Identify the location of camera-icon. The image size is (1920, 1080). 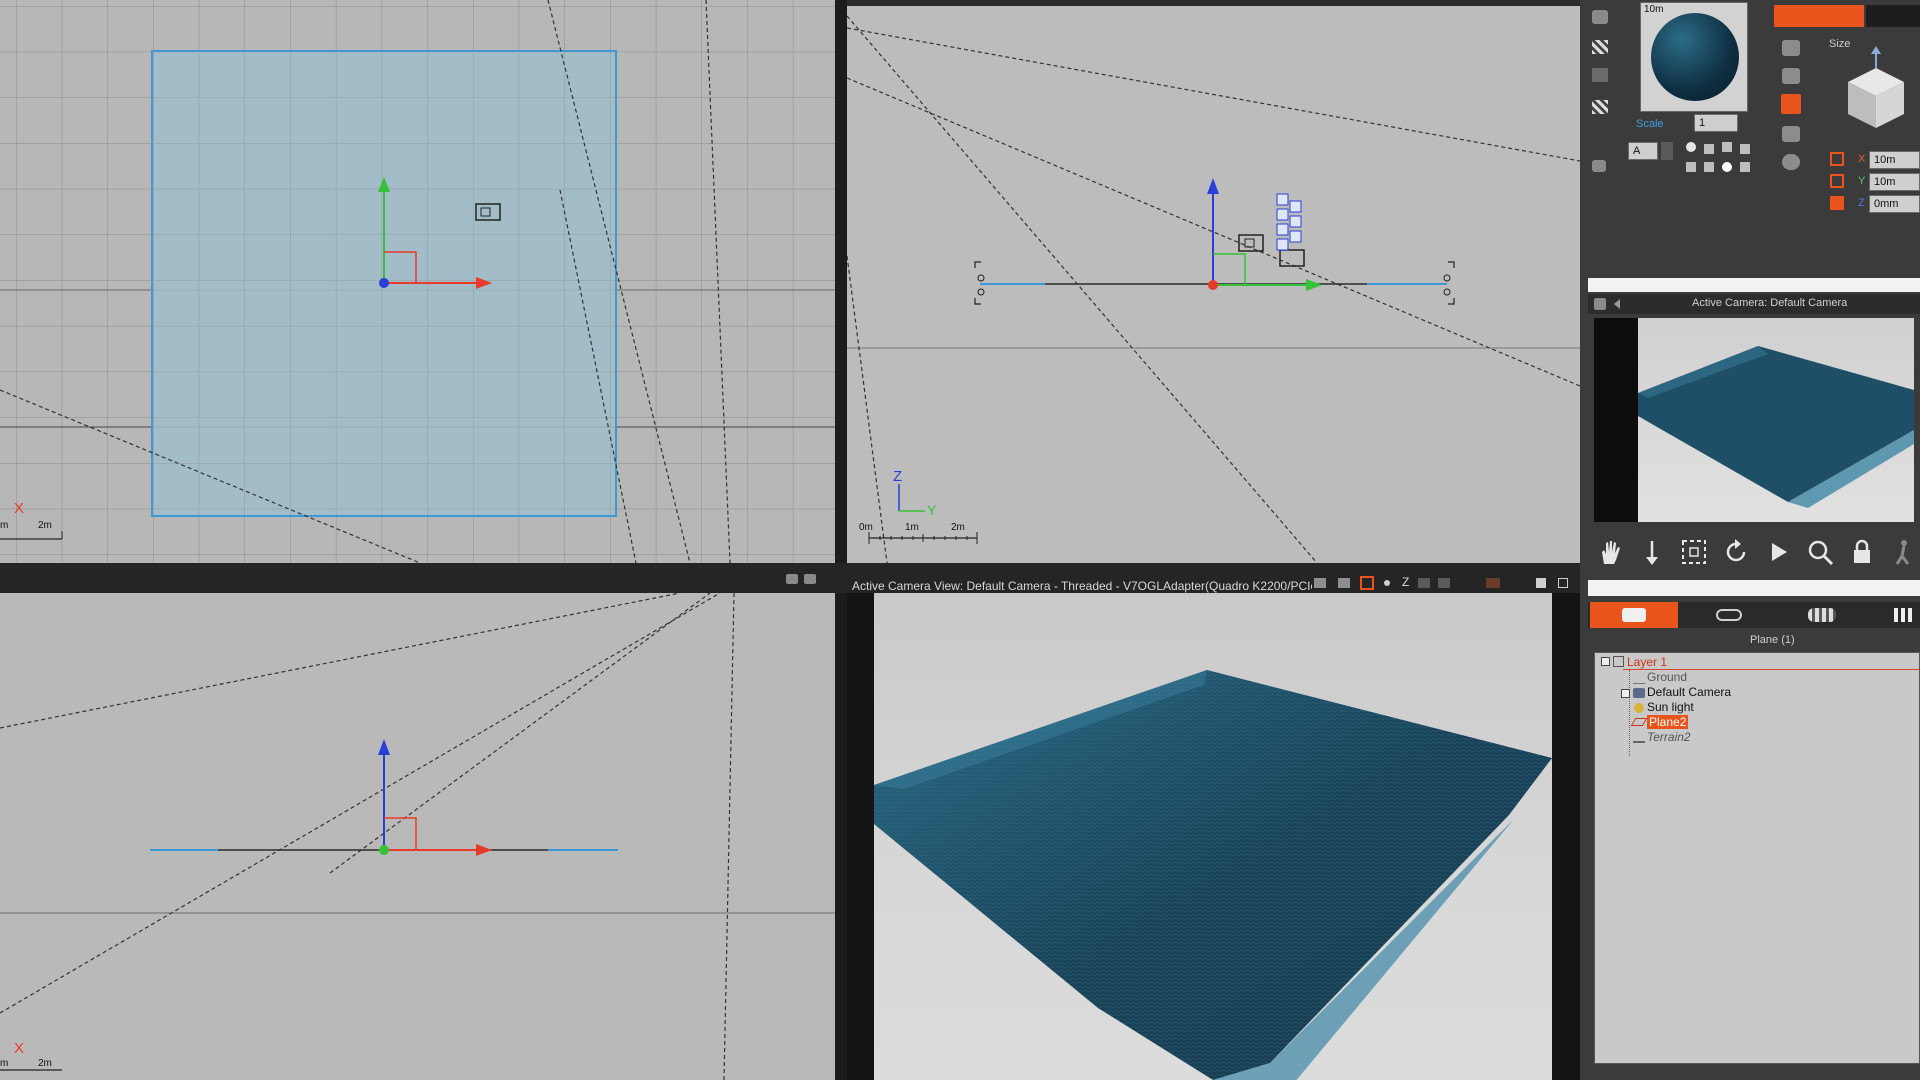
(1639, 693).